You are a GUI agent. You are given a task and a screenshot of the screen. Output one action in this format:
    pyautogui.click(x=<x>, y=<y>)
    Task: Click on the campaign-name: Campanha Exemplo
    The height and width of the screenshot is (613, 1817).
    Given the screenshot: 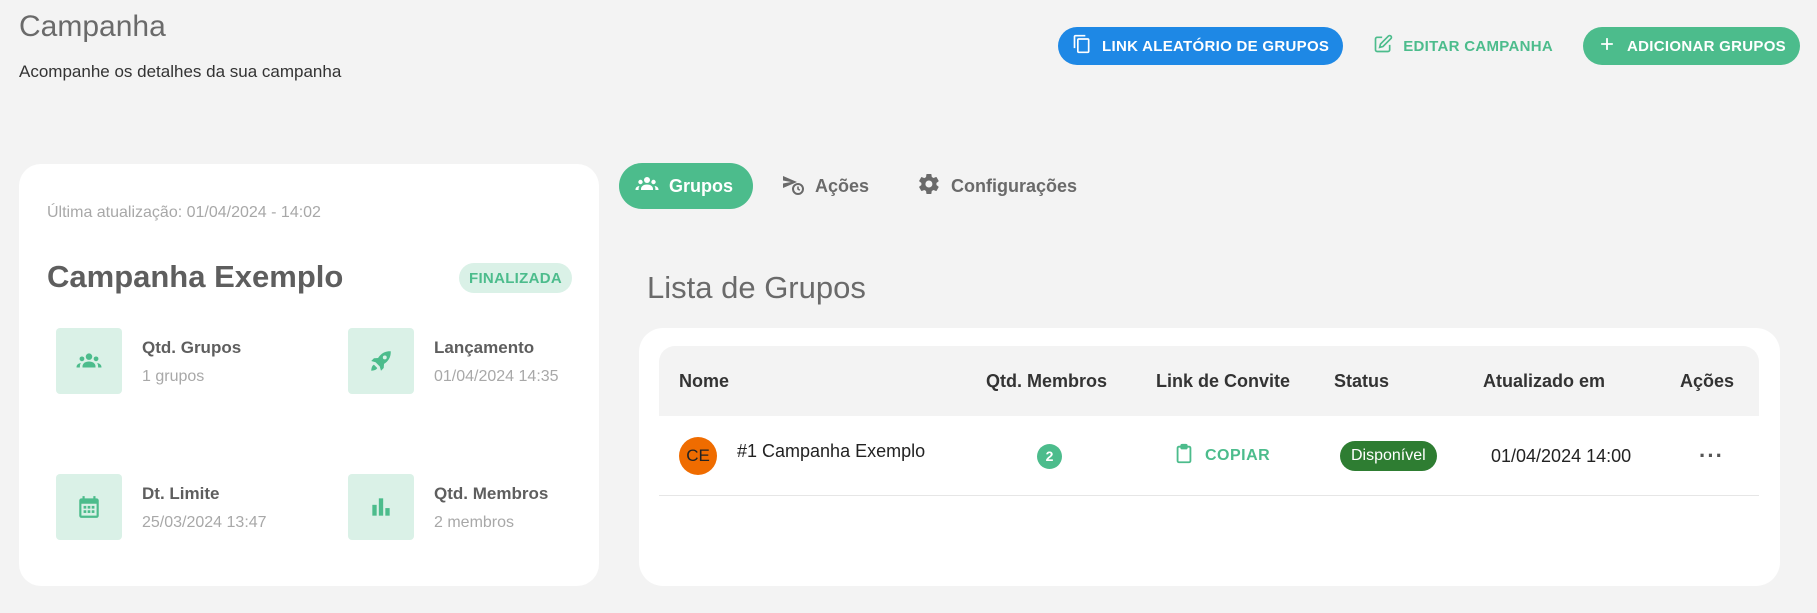 What is the action you would take?
    pyautogui.click(x=195, y=276)
    